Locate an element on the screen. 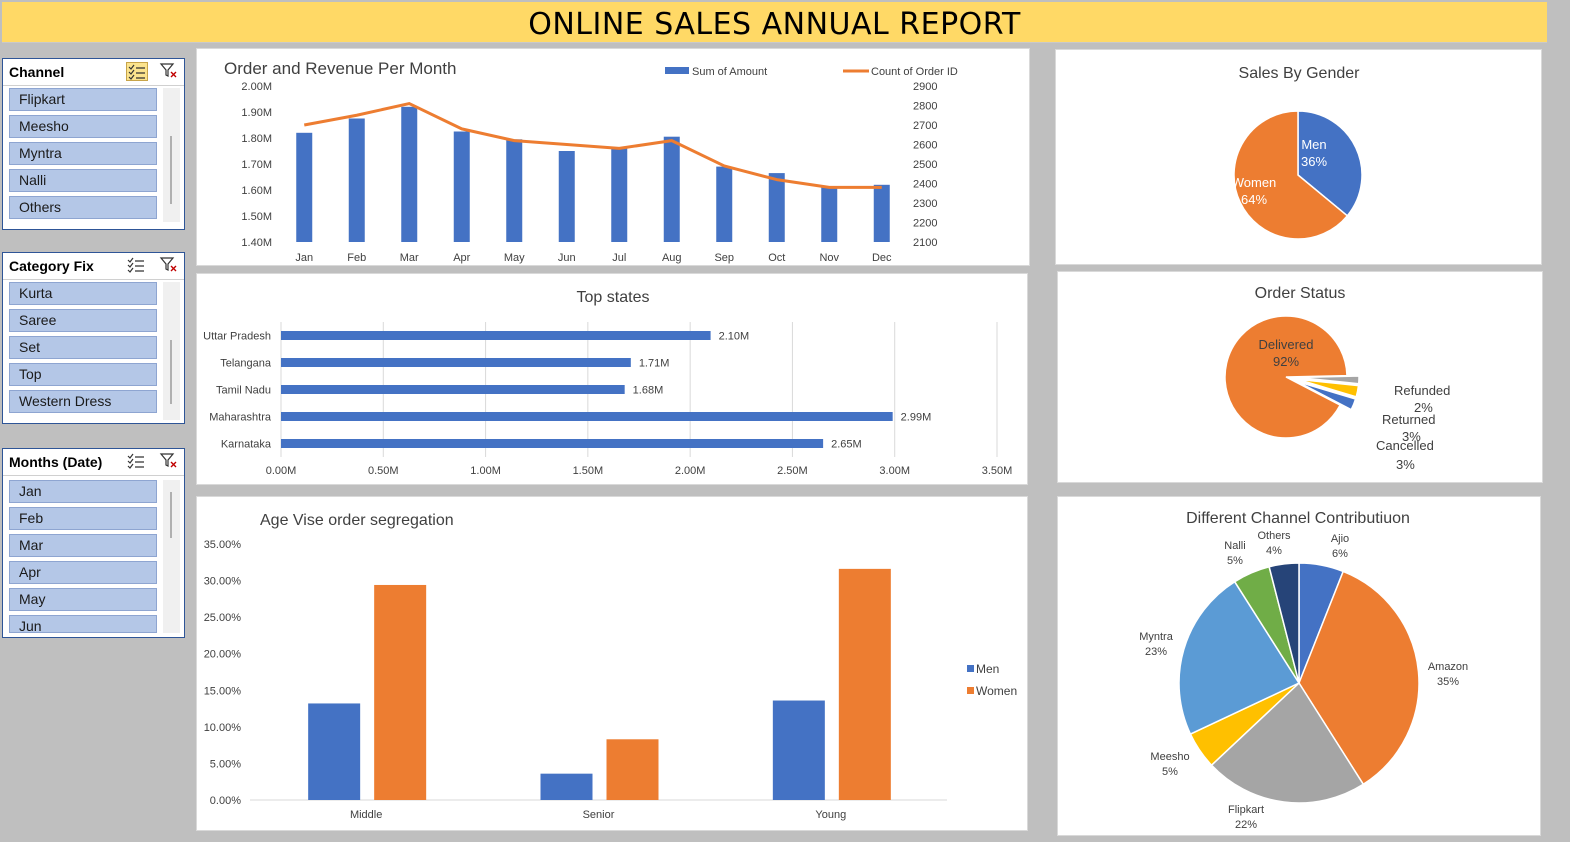 The height and width of the screenshot is (842, 1570). slice-pct: 36% is located at coordinates (1314, 161).